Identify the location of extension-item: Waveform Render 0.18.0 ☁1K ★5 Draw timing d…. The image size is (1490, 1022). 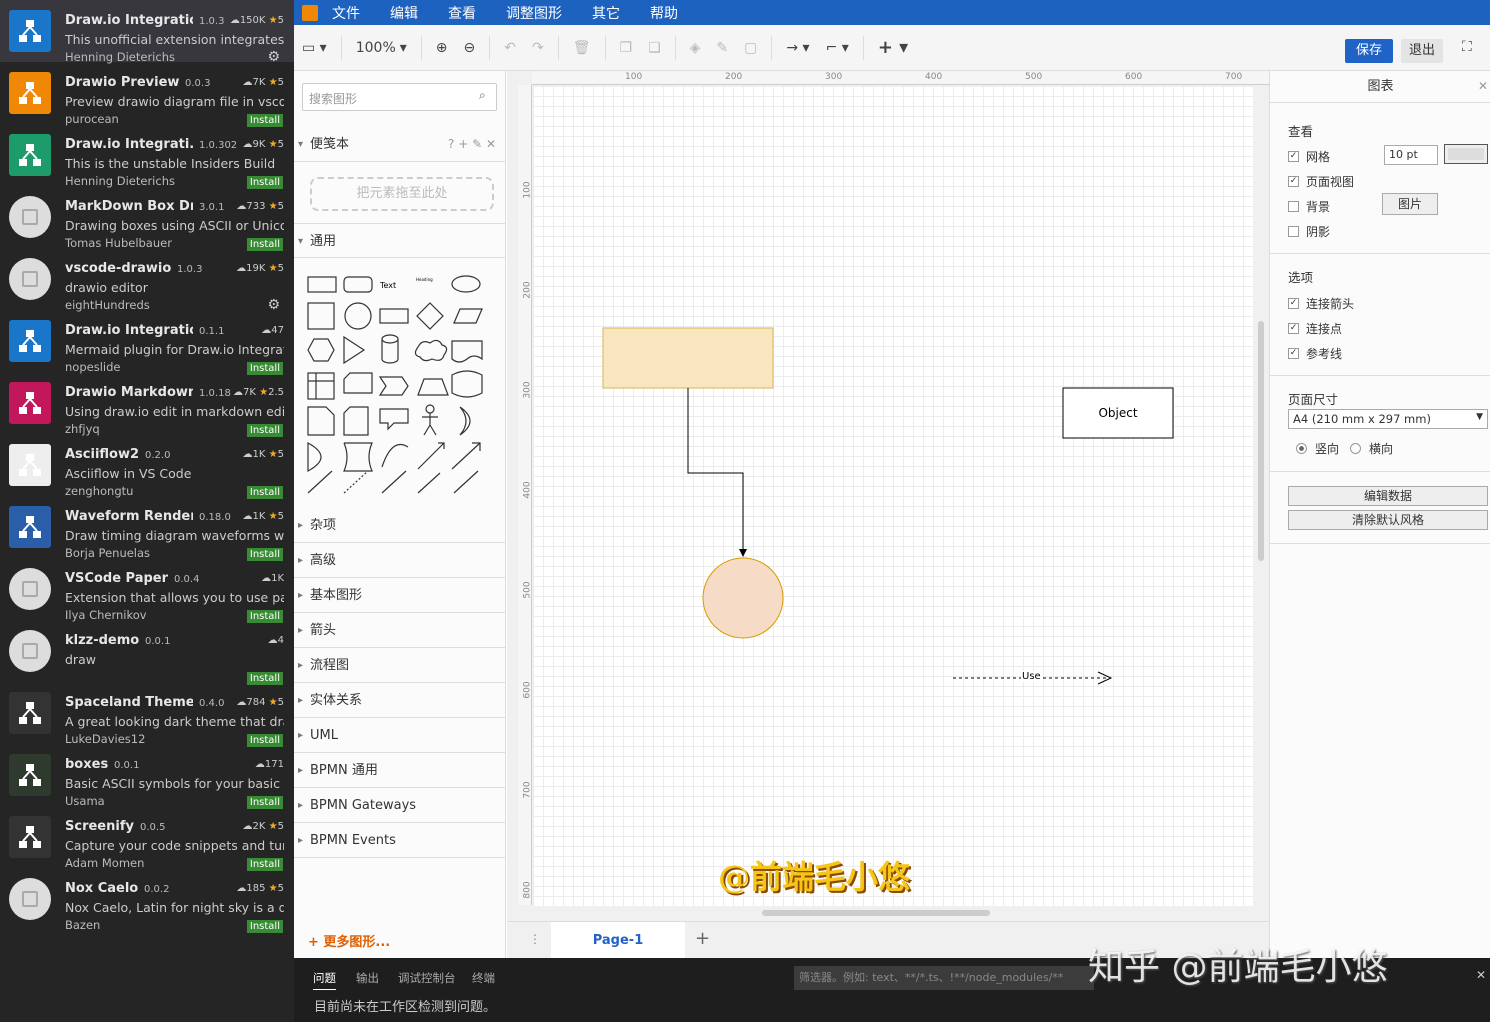
(147, 528).